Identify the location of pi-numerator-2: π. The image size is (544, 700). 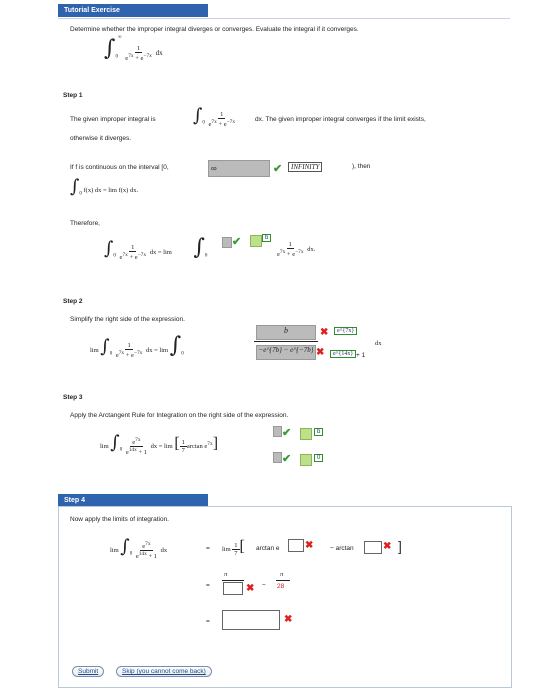
(282, 574).